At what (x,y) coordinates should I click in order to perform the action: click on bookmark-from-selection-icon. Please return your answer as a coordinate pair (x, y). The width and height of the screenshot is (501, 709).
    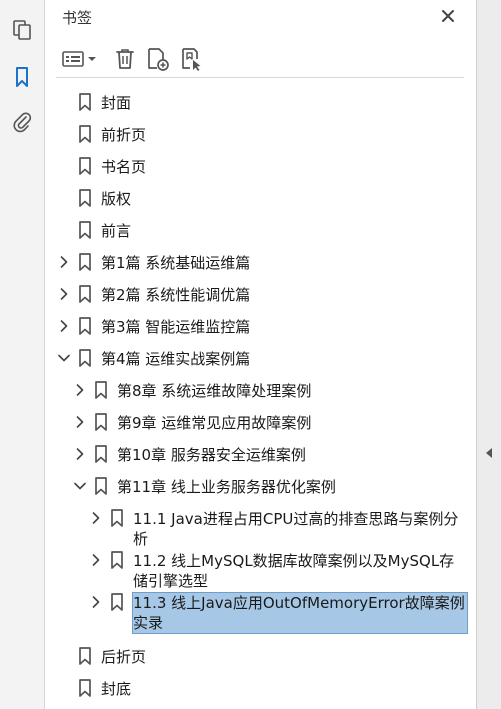
    Looking at the image, I should click on (191, 59).